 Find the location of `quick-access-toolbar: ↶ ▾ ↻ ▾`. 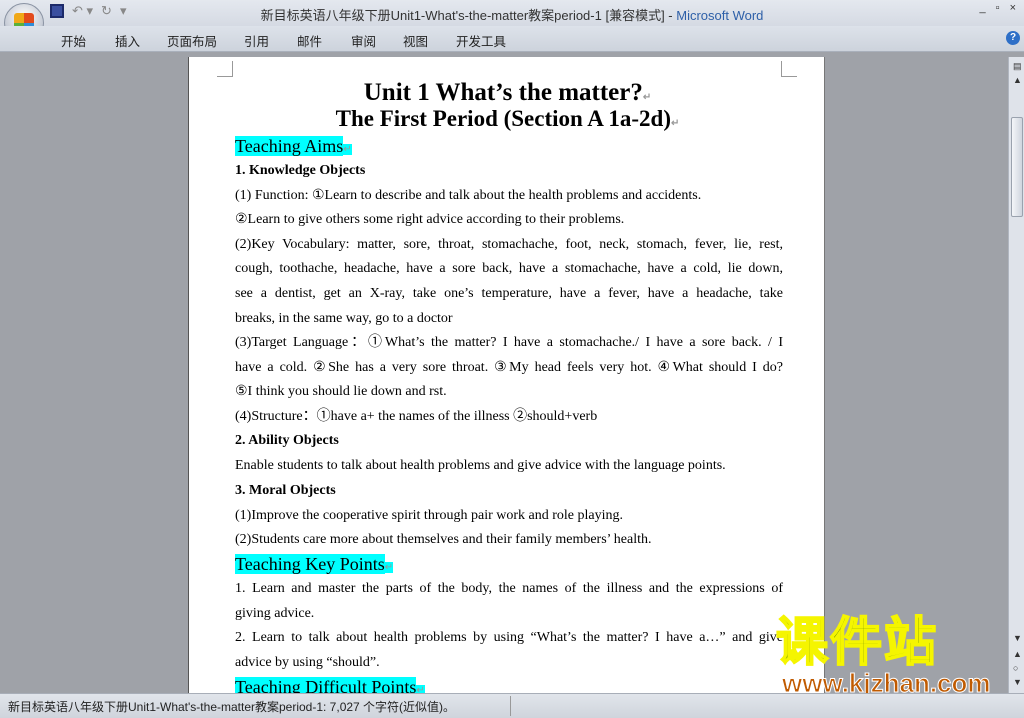

quick-access-toolbar: ↶ ▾ ↻ ▾ is located at coordinates (88, 11).